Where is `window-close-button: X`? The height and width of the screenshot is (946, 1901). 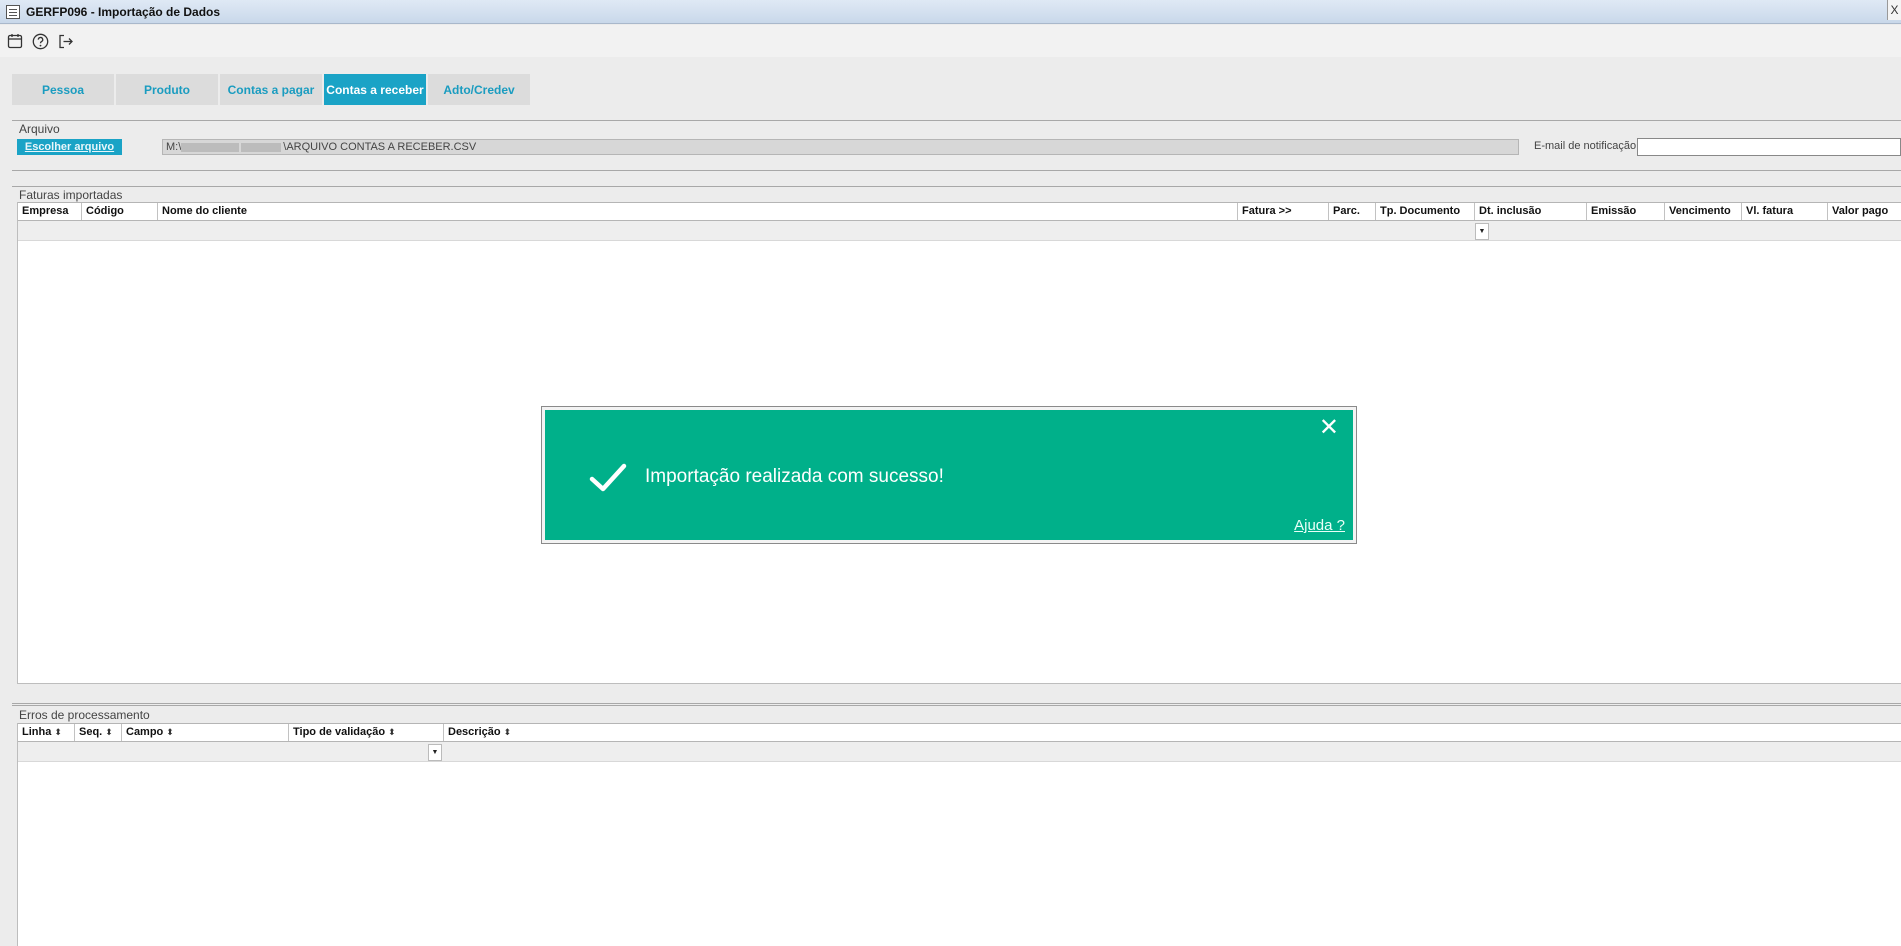 window-close-button: X is located at coordinates (1894, 10).